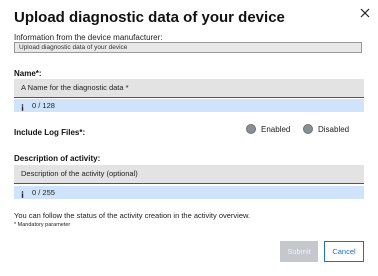 This screenshot has height=276, width=378. What do you see at coordinates (189, 88) in the screenshot?
I see `name-input: A Name for the diagnostic data *` at bounding box center [189, 88].